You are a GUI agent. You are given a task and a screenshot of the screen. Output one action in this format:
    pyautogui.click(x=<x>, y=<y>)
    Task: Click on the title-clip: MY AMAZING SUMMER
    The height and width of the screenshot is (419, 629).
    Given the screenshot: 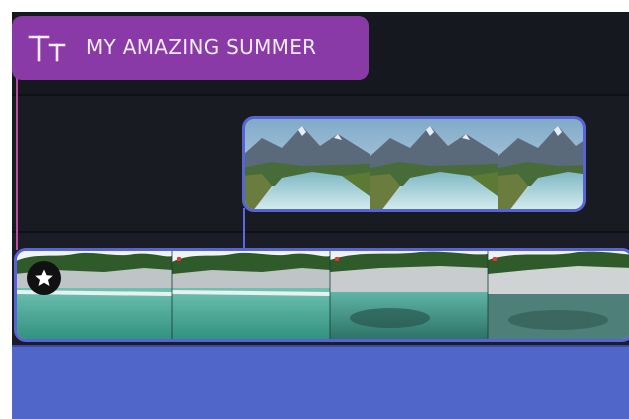 What is the action you would take?
    pyautogui.click(x=190, y=48)
    